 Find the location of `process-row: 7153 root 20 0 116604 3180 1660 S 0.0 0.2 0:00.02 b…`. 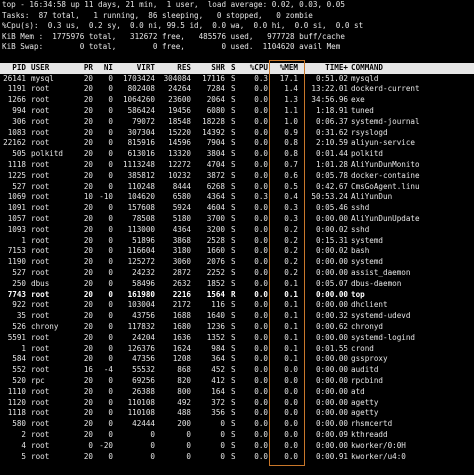

process-row: 7153 root 20 0 116604 3180 1660 S 0.0 0.2 0:00.02 b… is located at coordinates (237, 251).